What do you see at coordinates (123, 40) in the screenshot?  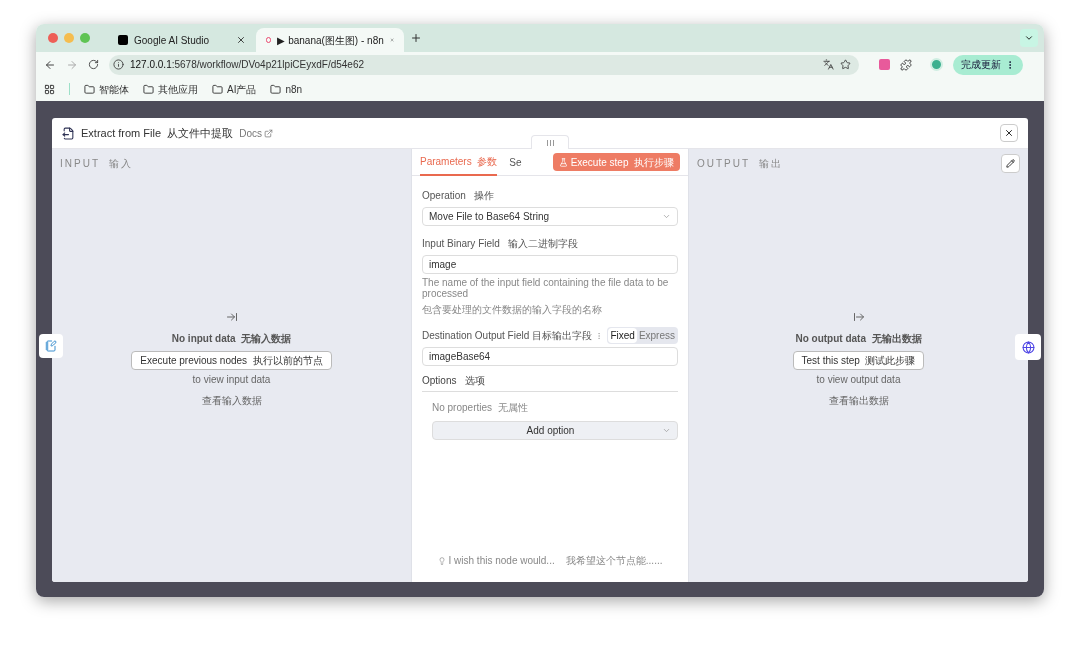 I see `app-logo-icon` at bounding box center [123, 40].